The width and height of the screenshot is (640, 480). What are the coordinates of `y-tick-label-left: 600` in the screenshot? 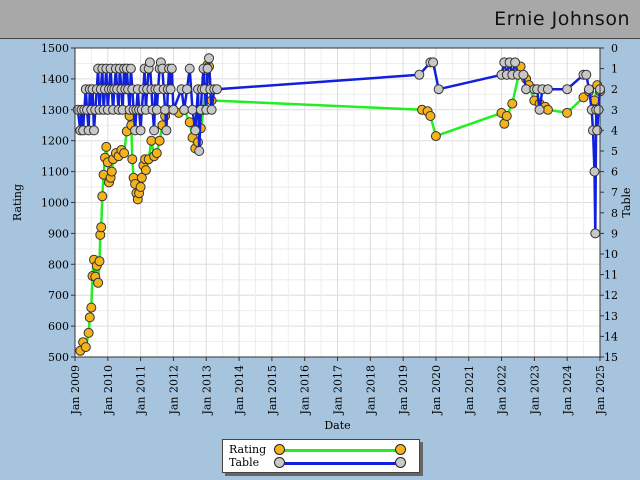 It's located at (58, 326).